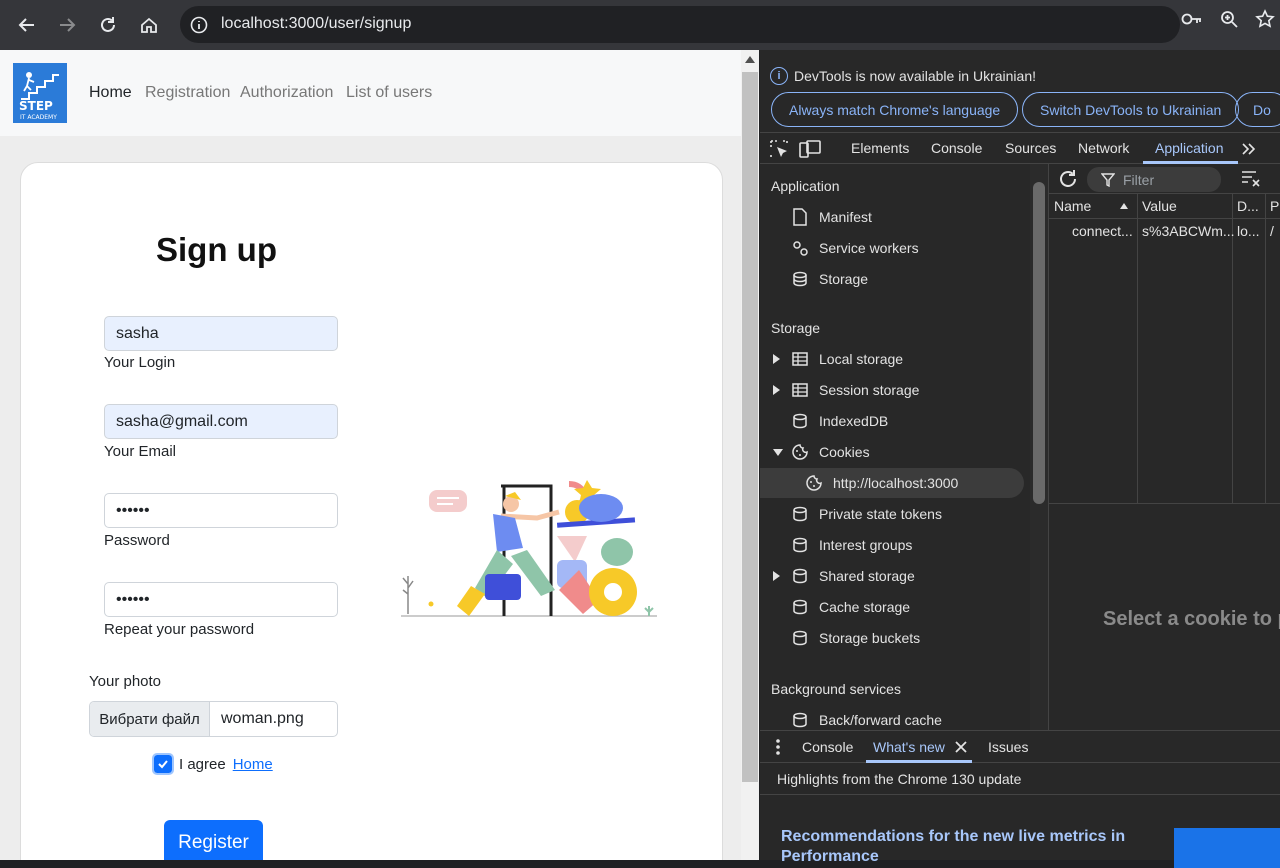 The height and width of the screenshot is (868, 1280). Describe the element at coordinates (892, 421) in the screenshot. I see `sidebar-item-indexeddb: IndexedDB` at that location.